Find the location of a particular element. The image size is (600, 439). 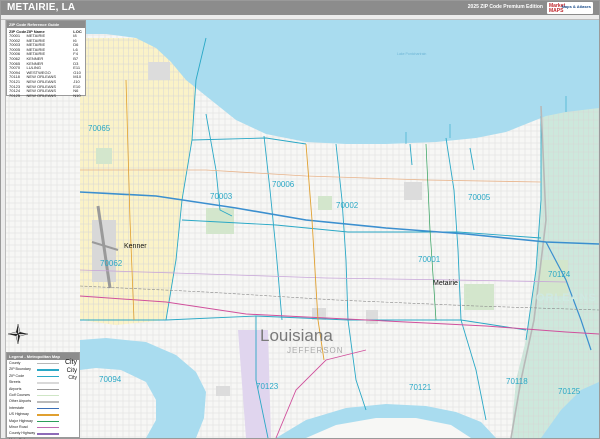

city-symbol-small: City is located at coordinates (72, 378).